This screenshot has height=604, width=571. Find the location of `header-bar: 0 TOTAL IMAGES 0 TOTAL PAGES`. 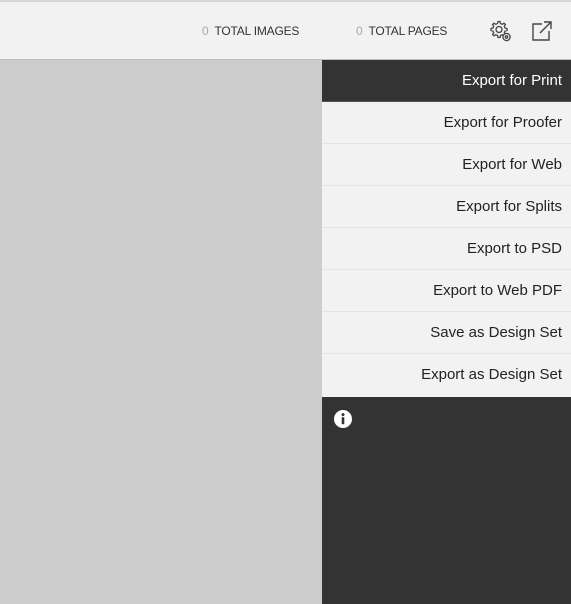

header-bar: 0 TOTAL IMAGES 0 TOTAL PAGES is located at coordinates (285, 31).